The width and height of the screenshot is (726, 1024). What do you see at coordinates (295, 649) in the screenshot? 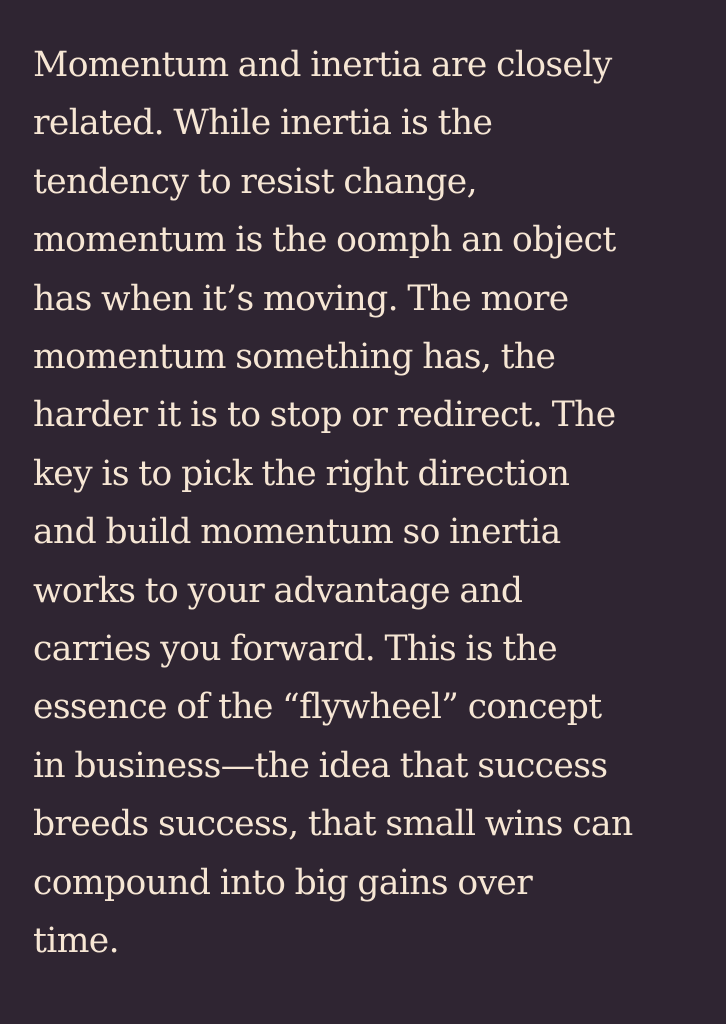
I see `passage-line: carries you forward. This is the` at bounding box center [295, 649].